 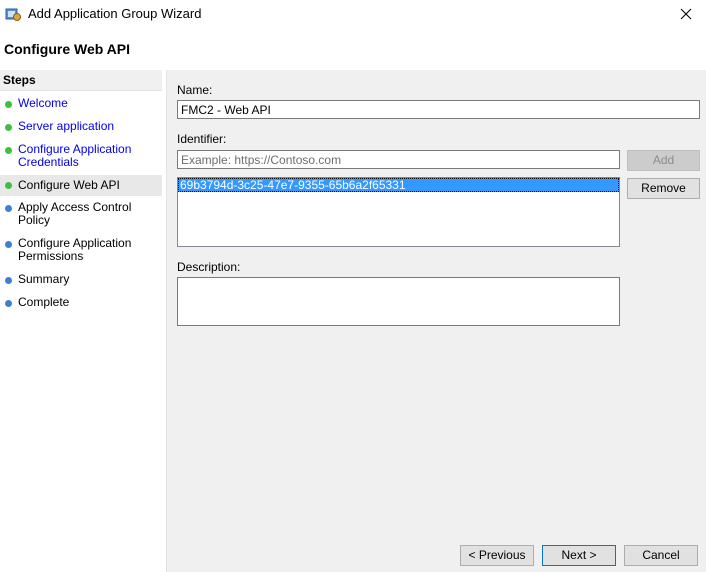 What do you see at coordinates (663, 188) in the screenshot?
I see `remove-button: Remove` at bounding box center [663, 188].